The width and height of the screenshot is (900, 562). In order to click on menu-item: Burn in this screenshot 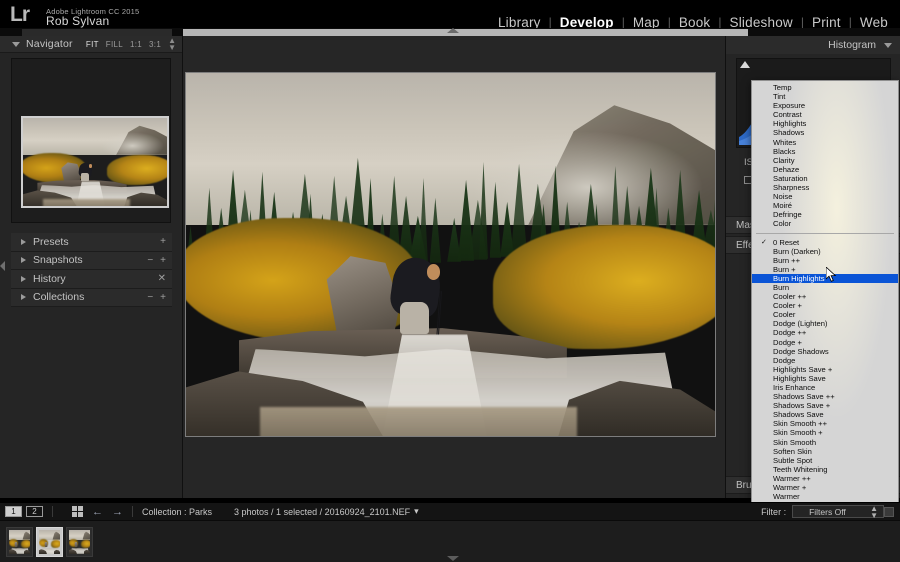, I will do `click(825, 287)`.